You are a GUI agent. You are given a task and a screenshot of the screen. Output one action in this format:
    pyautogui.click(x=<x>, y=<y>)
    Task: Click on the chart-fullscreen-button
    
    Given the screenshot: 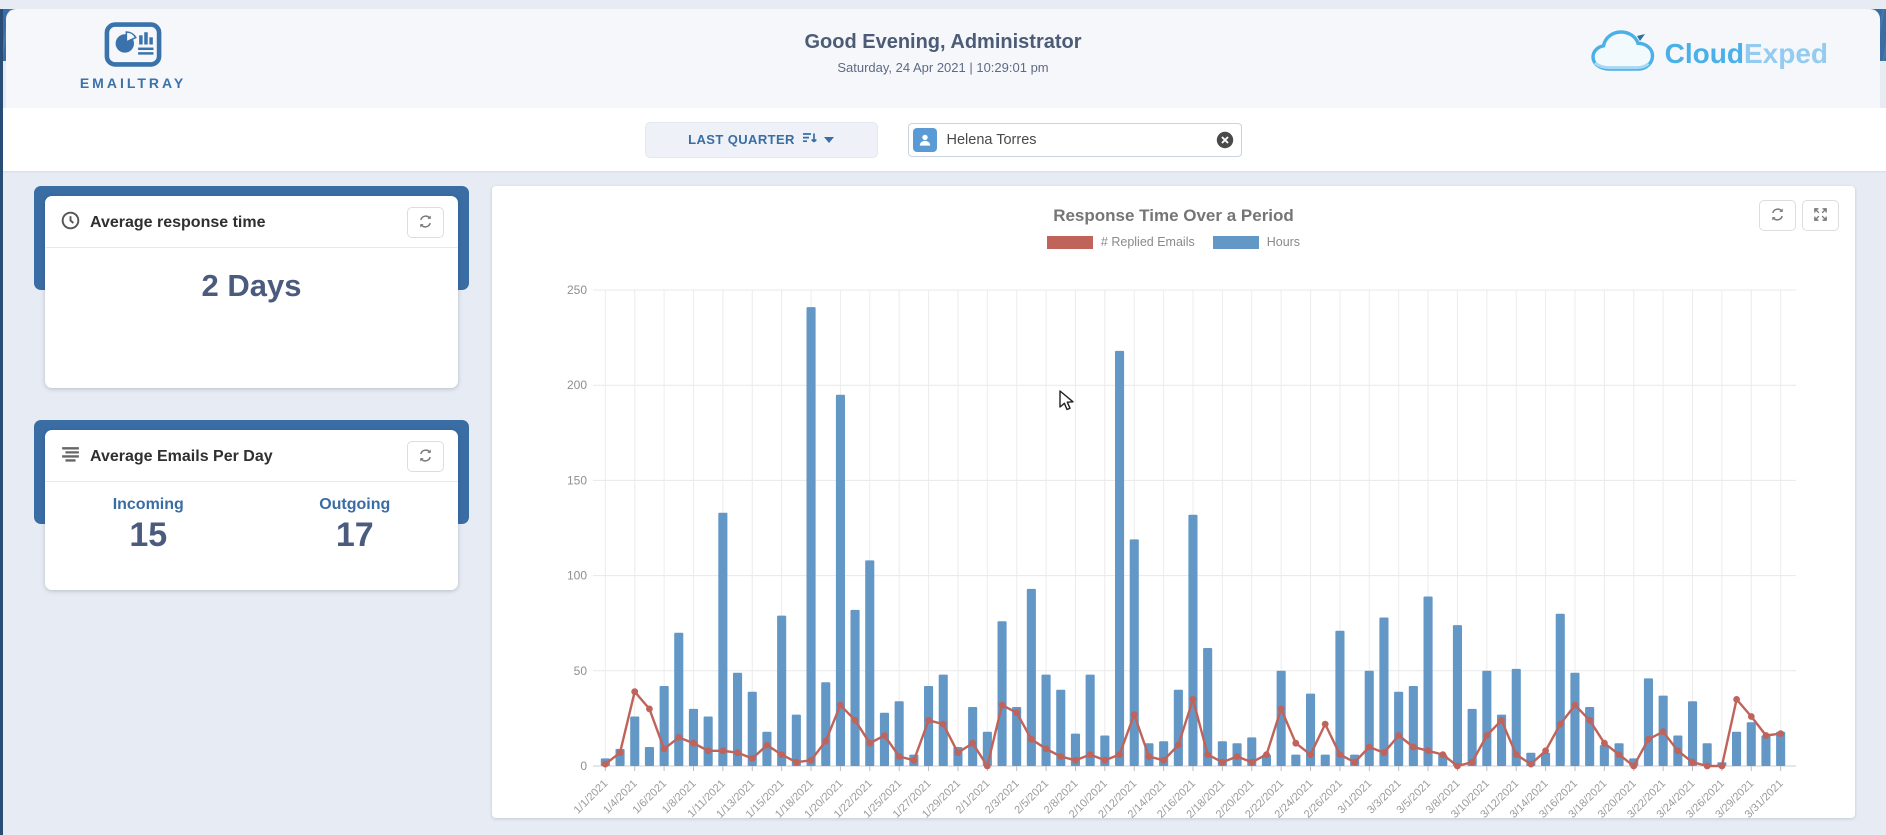 What is the action you would take?
    pyautogui.click(x=1820, y=215)
    